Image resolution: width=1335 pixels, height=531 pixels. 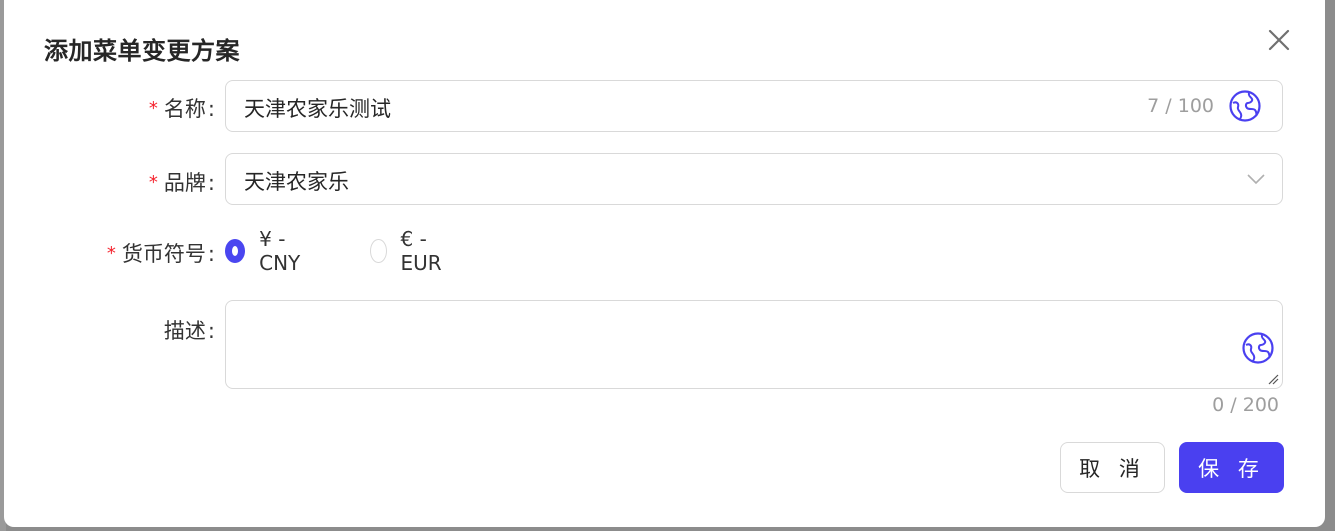 What do you see at coordinates (425, 251) in the screenshot?
I see `radio-eur-label: € - EUR` at bounding box center [425, 251].